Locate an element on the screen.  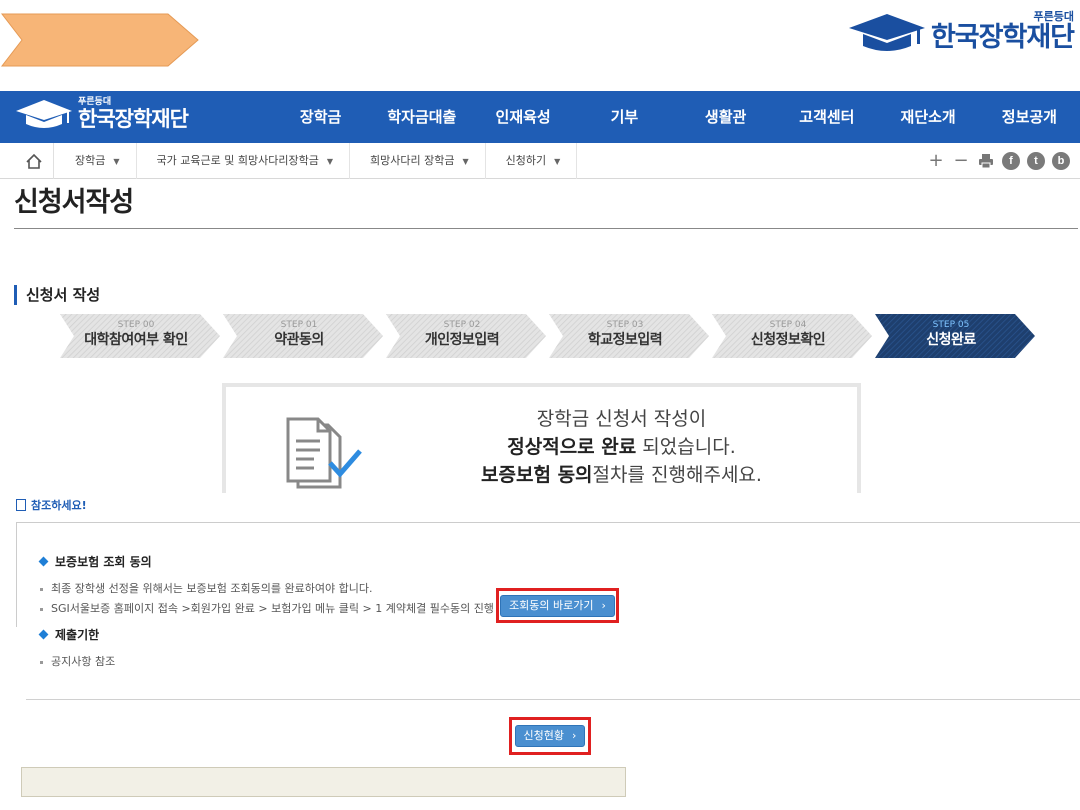
step-name: 개인정보입력 is located at coordinates (462, 340).